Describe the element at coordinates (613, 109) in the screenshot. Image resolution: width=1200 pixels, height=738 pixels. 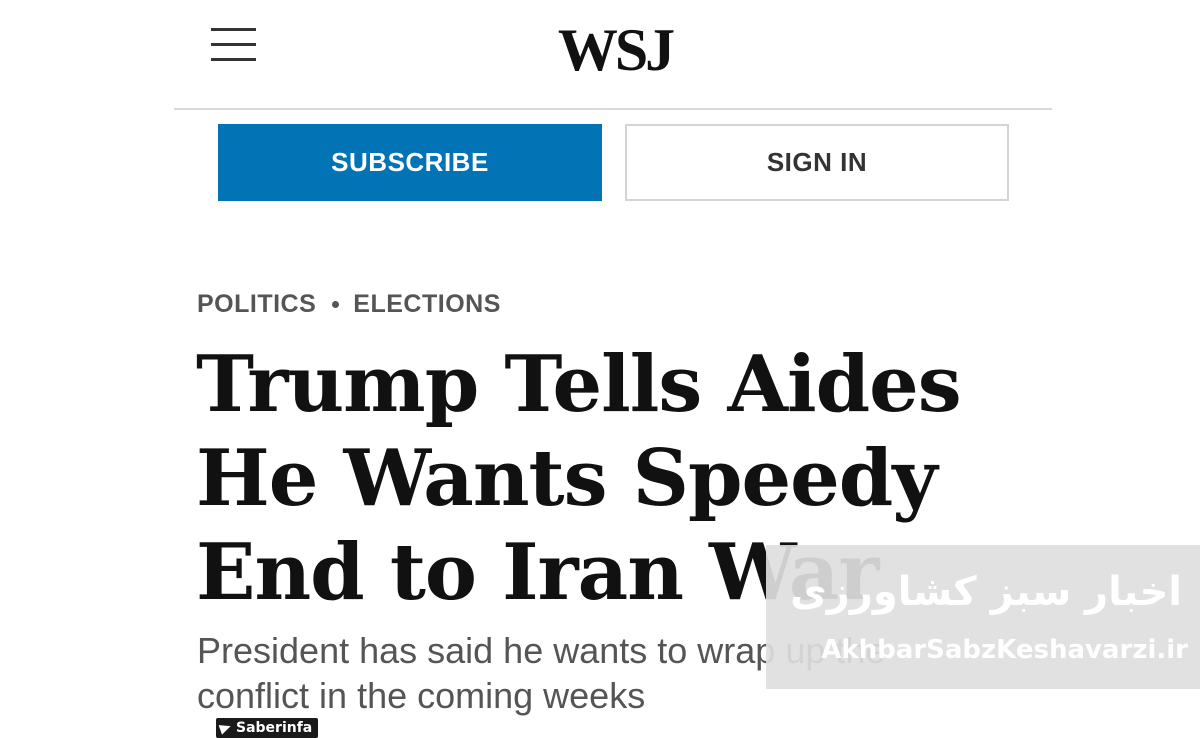
I see `header-divider` at that location.